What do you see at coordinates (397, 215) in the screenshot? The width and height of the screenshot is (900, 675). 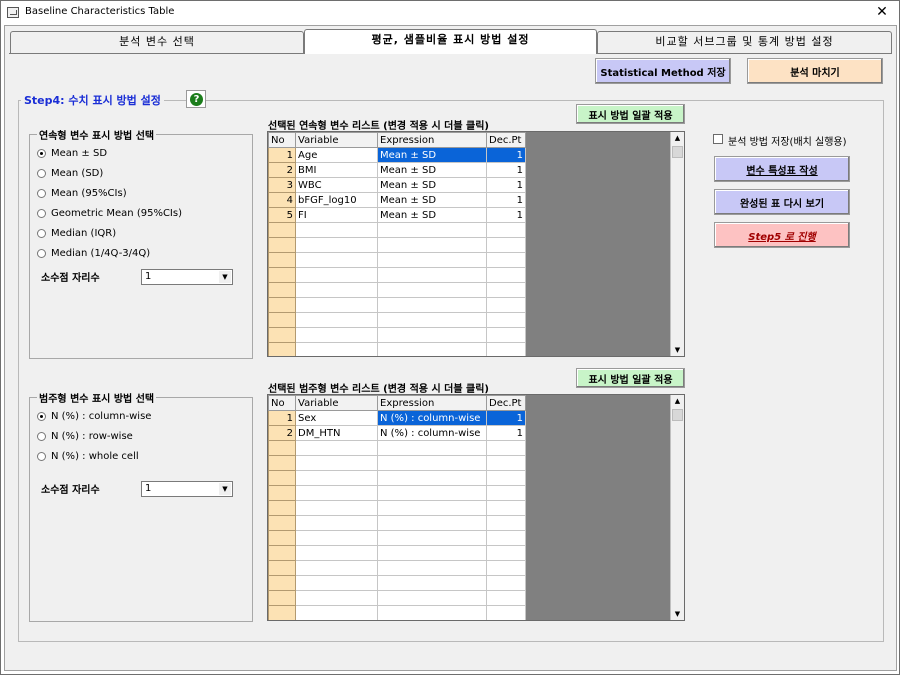 I see `table-row: 5 FI Mean ± SD 1` at bounding box center [397, 215].